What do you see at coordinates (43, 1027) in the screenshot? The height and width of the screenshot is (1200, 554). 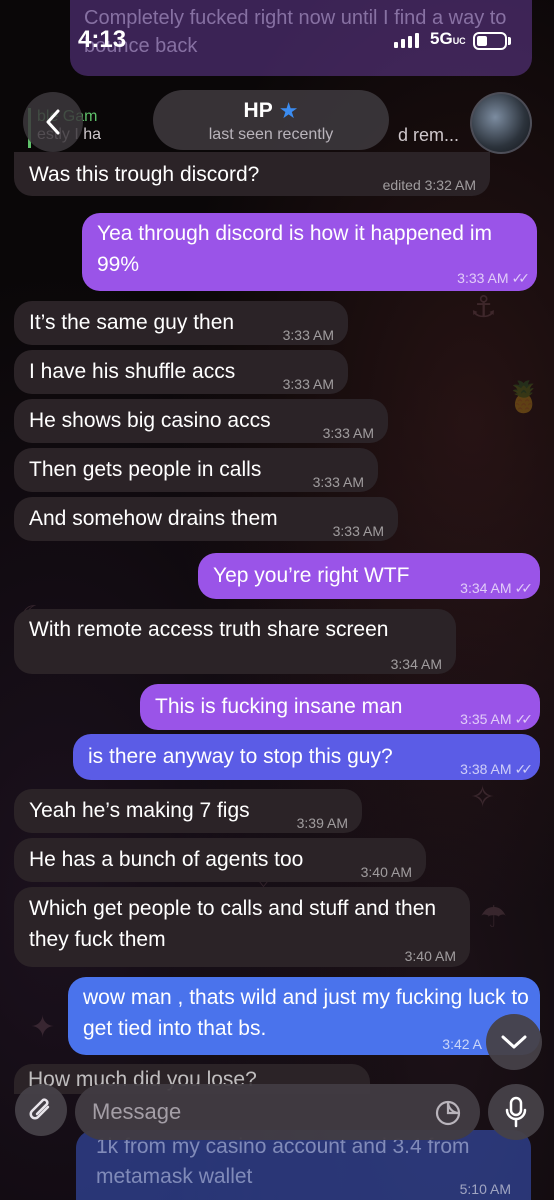 I see `doodle-icon: ✦` at bounding box center [43, 1027].